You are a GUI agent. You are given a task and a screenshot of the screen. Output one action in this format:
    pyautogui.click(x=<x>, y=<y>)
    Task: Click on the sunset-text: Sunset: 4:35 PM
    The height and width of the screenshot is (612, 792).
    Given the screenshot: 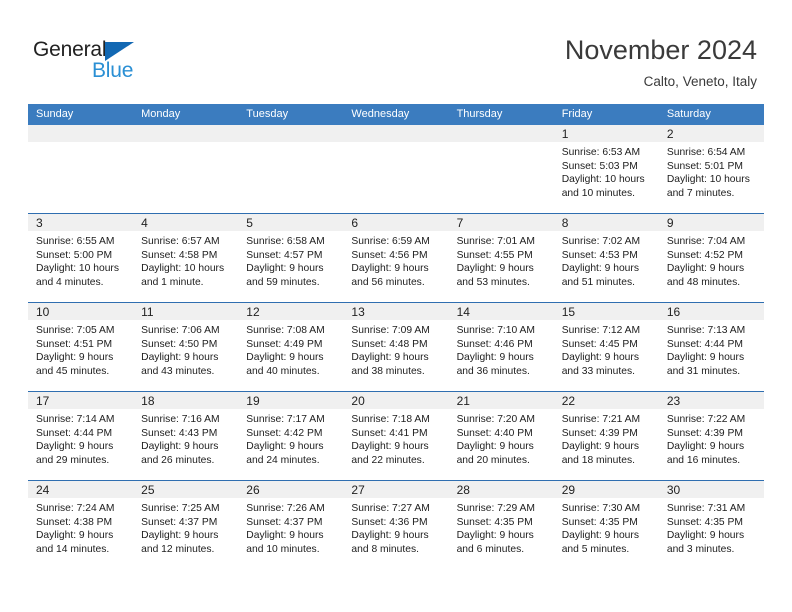 What is the action you would take?
    pyautogui.click(x=494, y=522)
    